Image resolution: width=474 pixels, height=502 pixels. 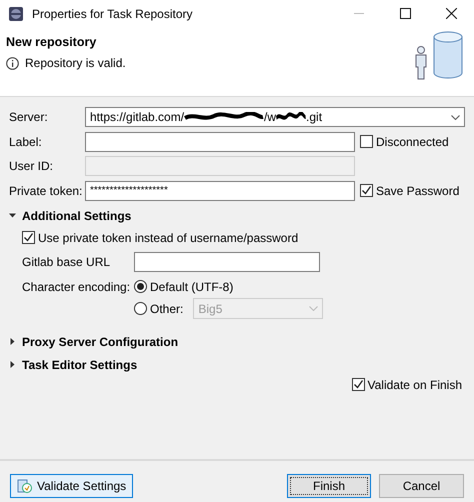 I want to click on maximize-icon, so click(x=405, y=13).